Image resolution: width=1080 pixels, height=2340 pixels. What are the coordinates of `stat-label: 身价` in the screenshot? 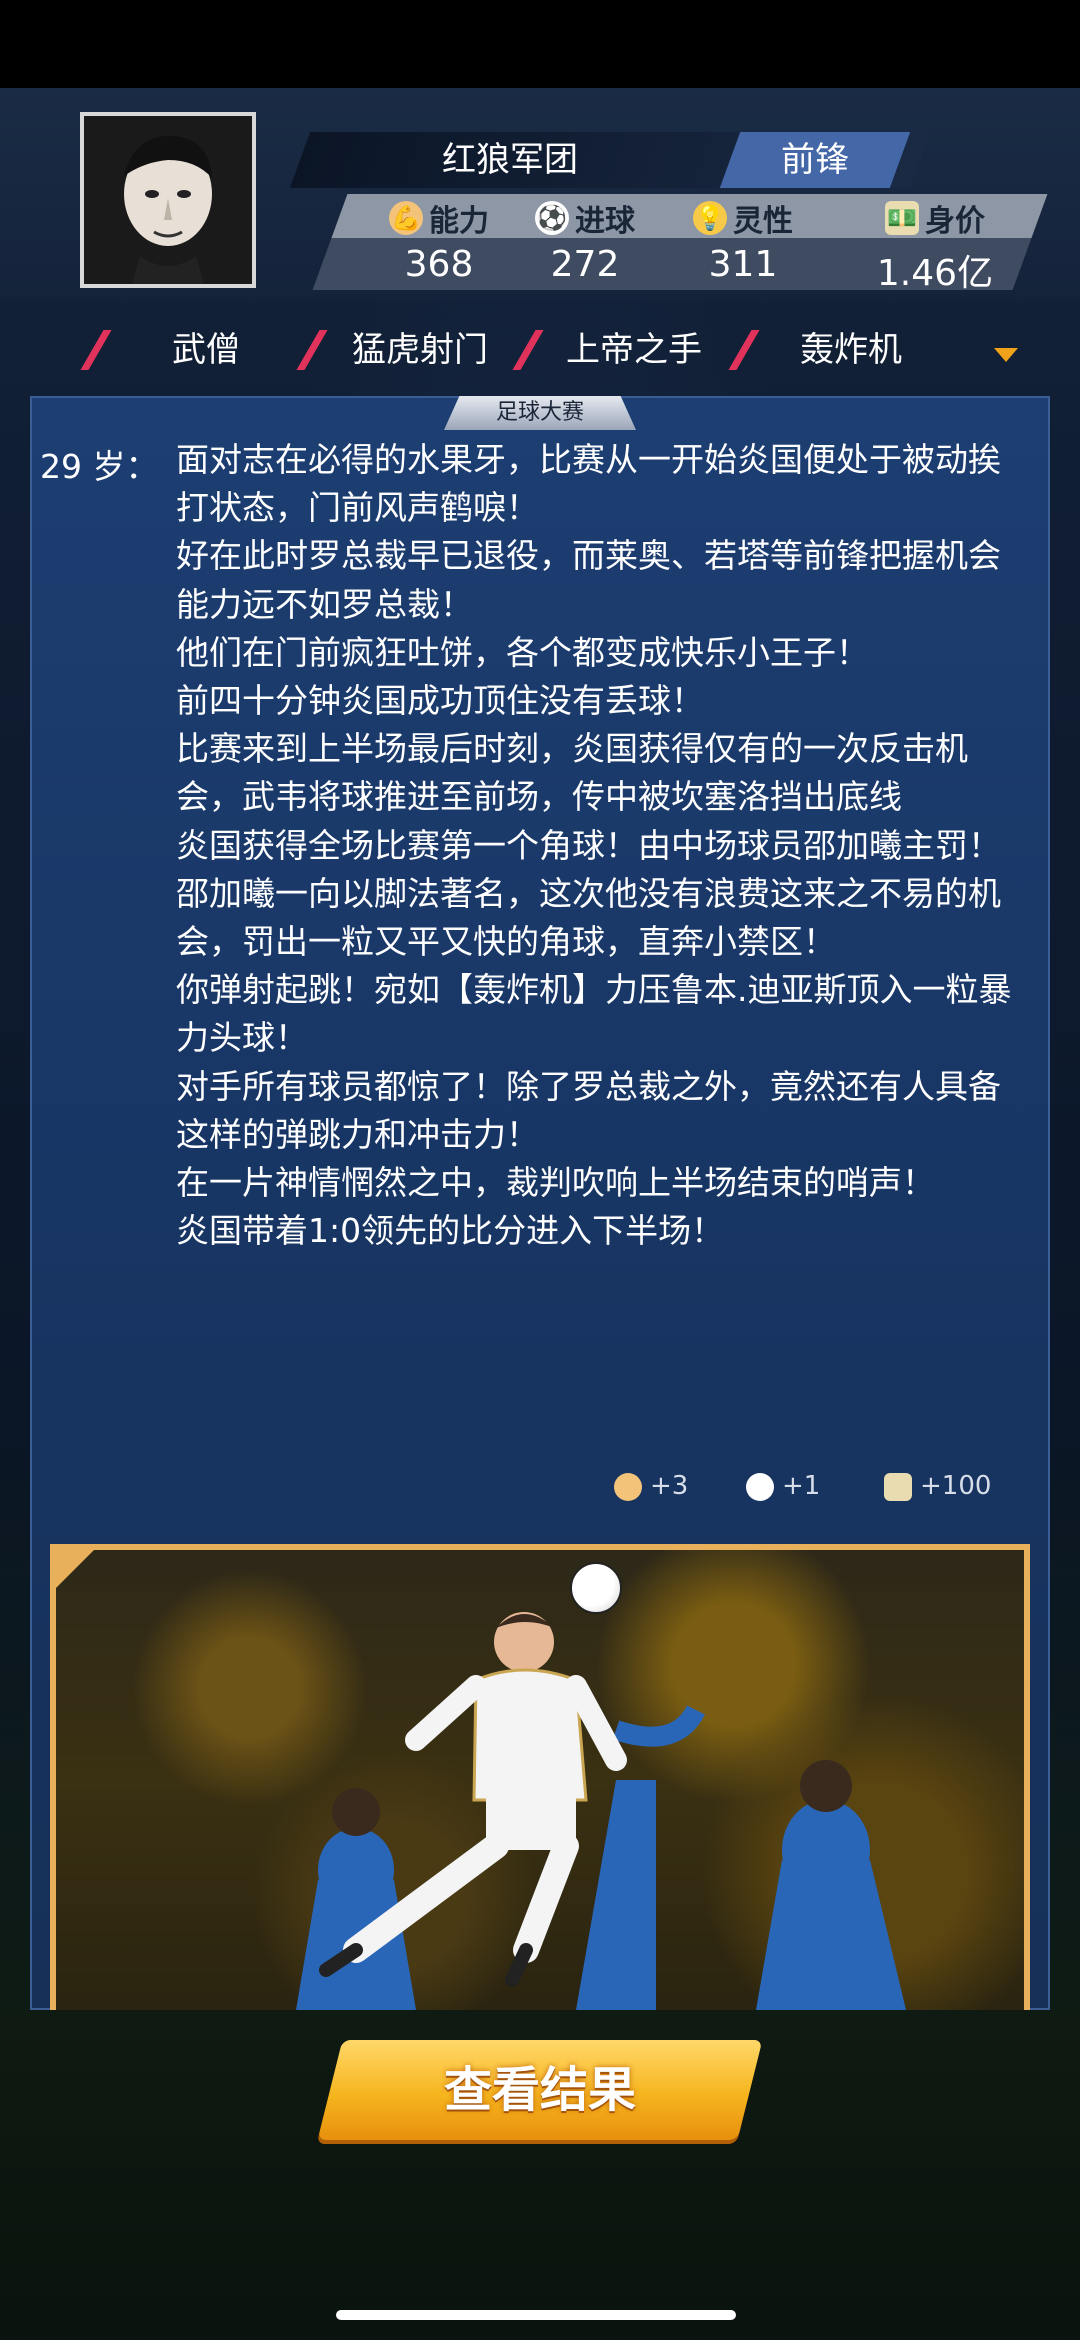 It's located at (955, 221).